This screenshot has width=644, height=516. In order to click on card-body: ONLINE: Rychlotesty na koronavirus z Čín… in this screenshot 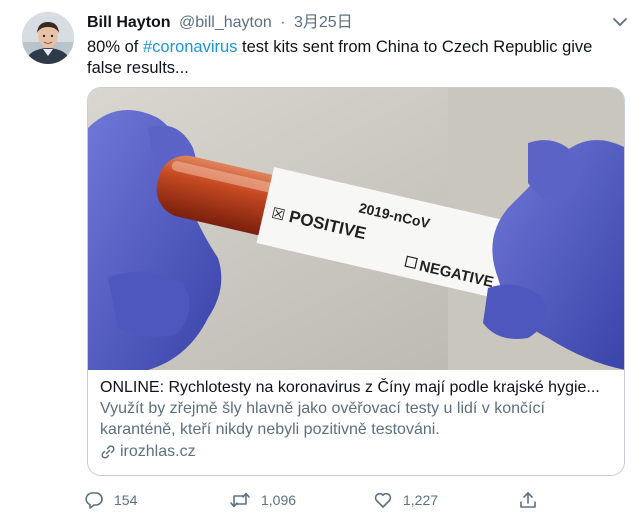, I will do `click(358, 419)`.